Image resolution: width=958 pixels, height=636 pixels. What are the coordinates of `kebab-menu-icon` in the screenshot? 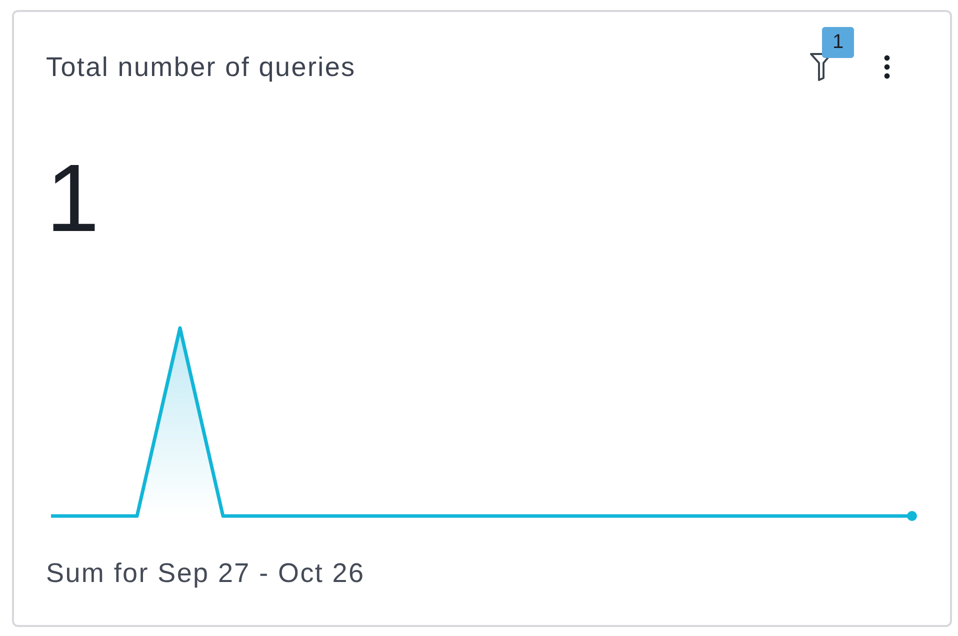 It's located at (887, 67).